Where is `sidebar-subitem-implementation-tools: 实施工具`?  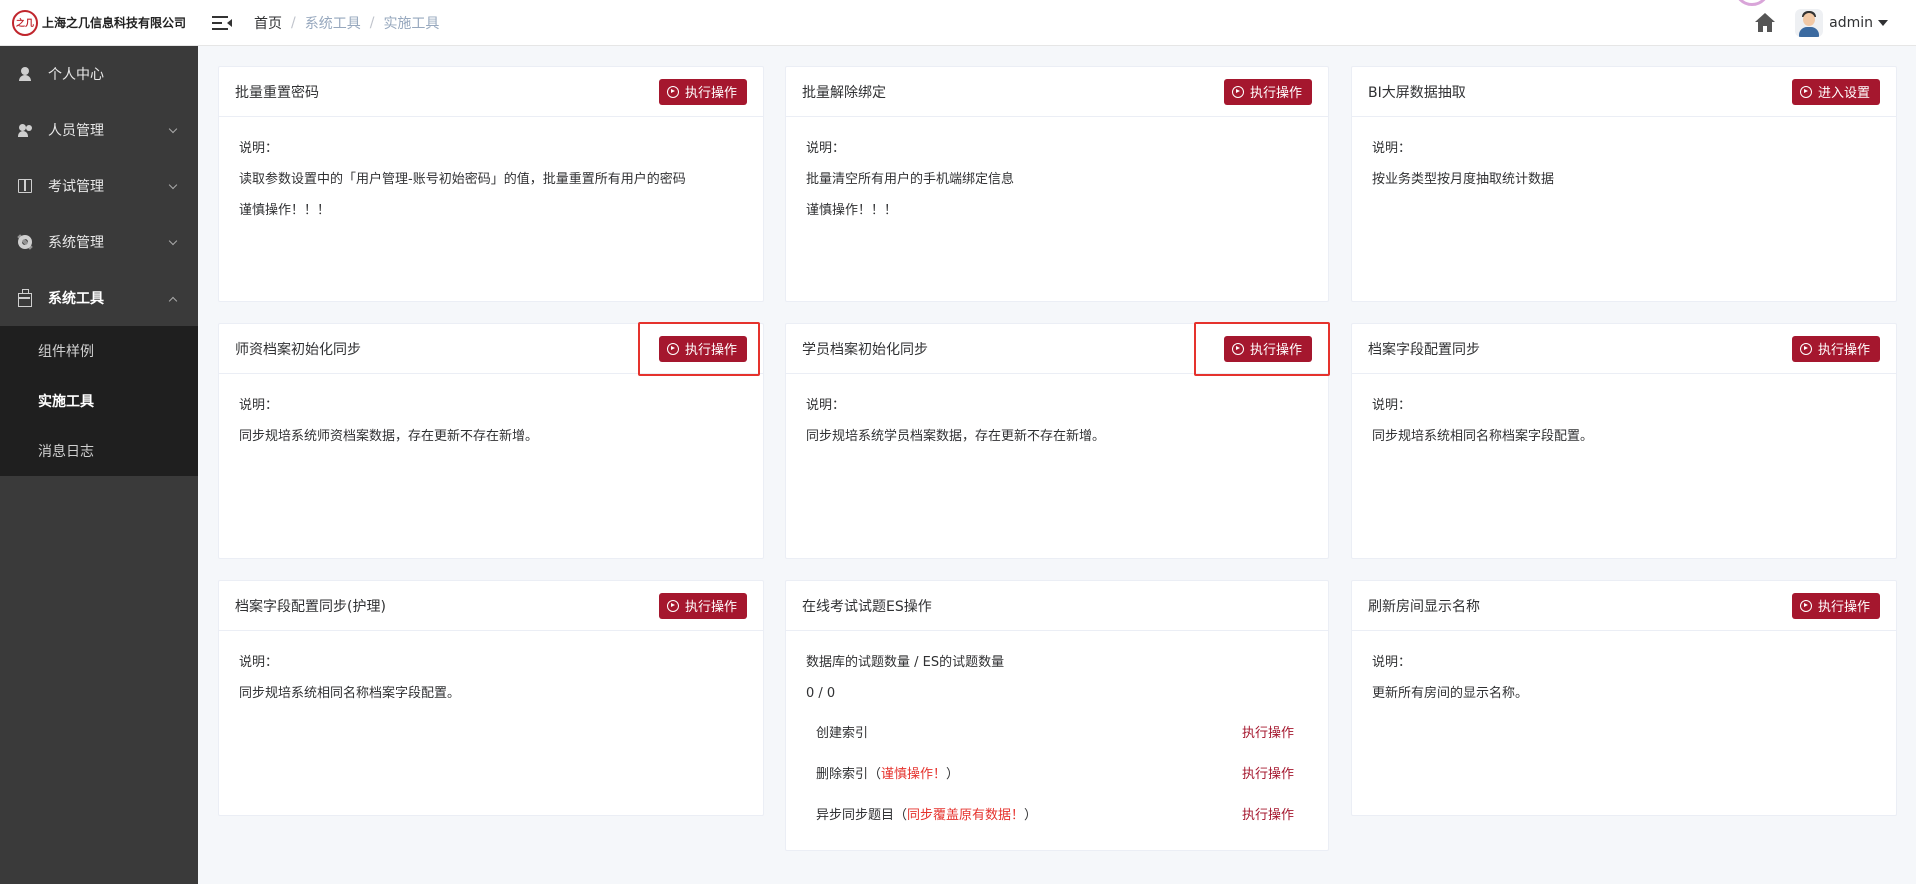 sidebar-subitem-implementation-tools: 实施工具 is located at coordinates (99, 401).